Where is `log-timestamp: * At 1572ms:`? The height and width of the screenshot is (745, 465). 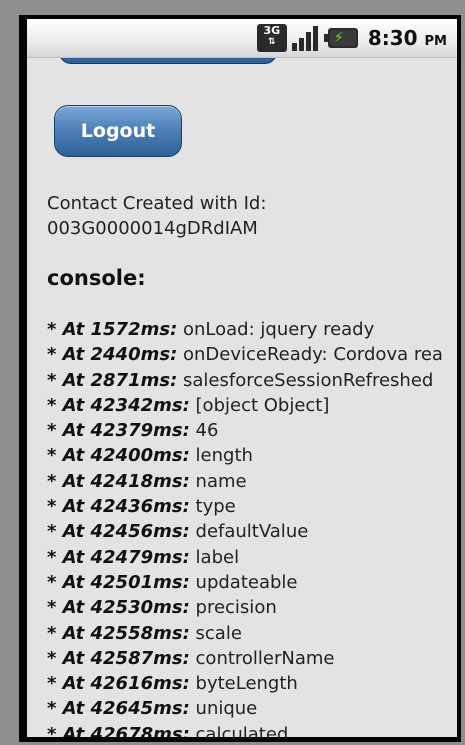
log-timestamp: * At 1572ms: is located at coordinates (112, 329).